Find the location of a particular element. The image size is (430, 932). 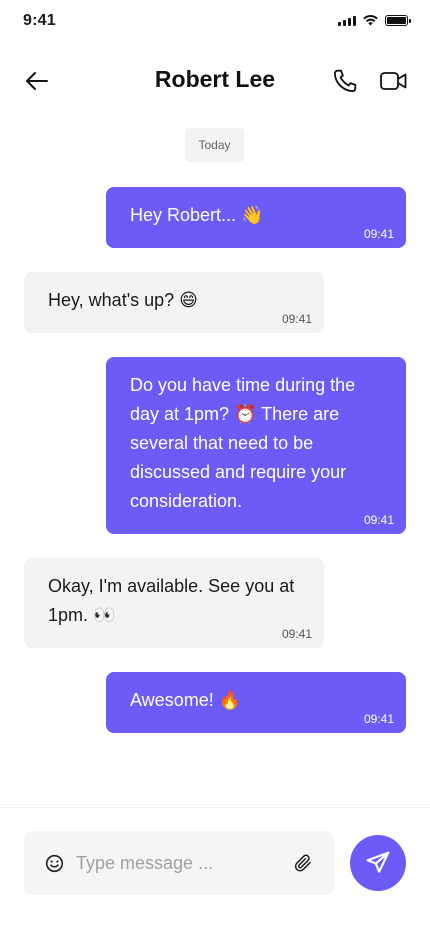

emoji-button is located at coordinates (54, 863).